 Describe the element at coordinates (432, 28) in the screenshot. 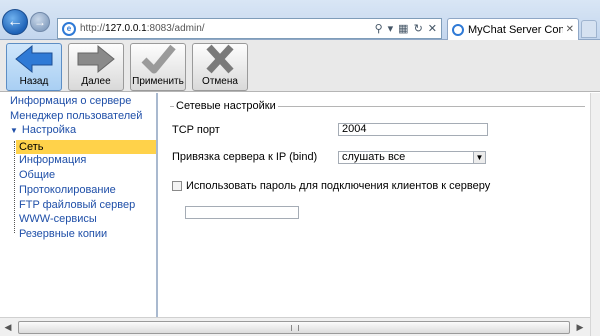

I see `stop-icon: ✕` at that location.